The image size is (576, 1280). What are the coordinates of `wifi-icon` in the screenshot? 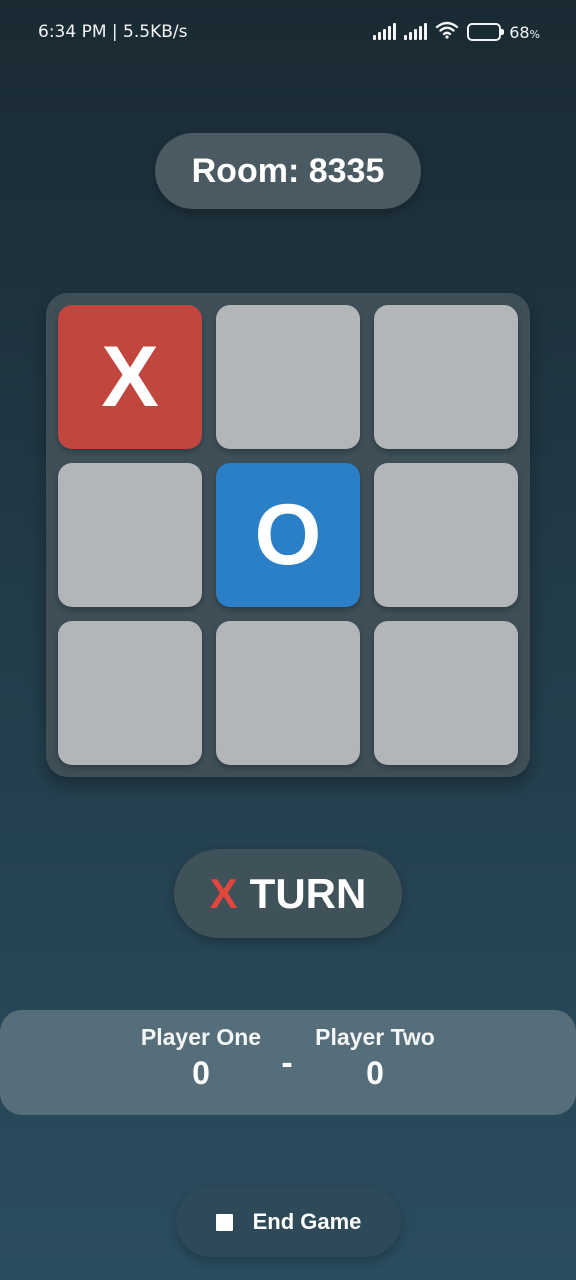 It's located at (447, 32).